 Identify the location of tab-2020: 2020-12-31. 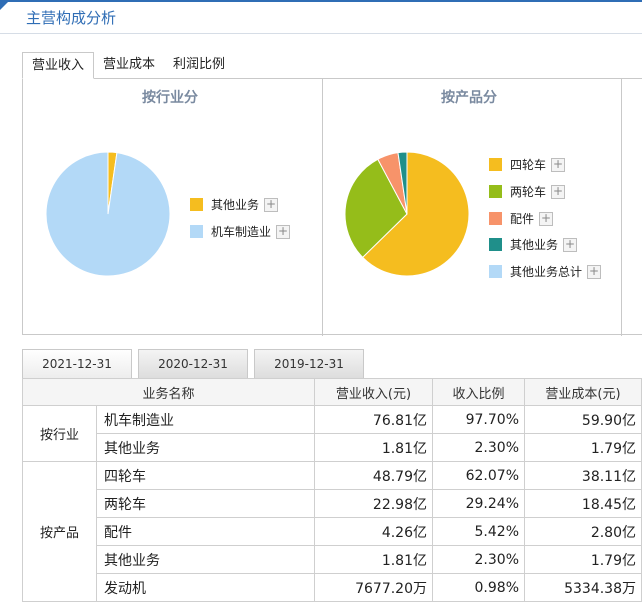
(193, 364).